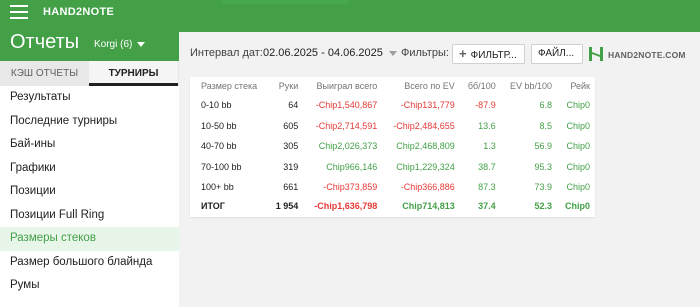 The image size is (700, 307). What do you see at coordinates (576, 86) in the screenshot?
I see `column-header-rake: Рейк` at bounding box center [576, 86].